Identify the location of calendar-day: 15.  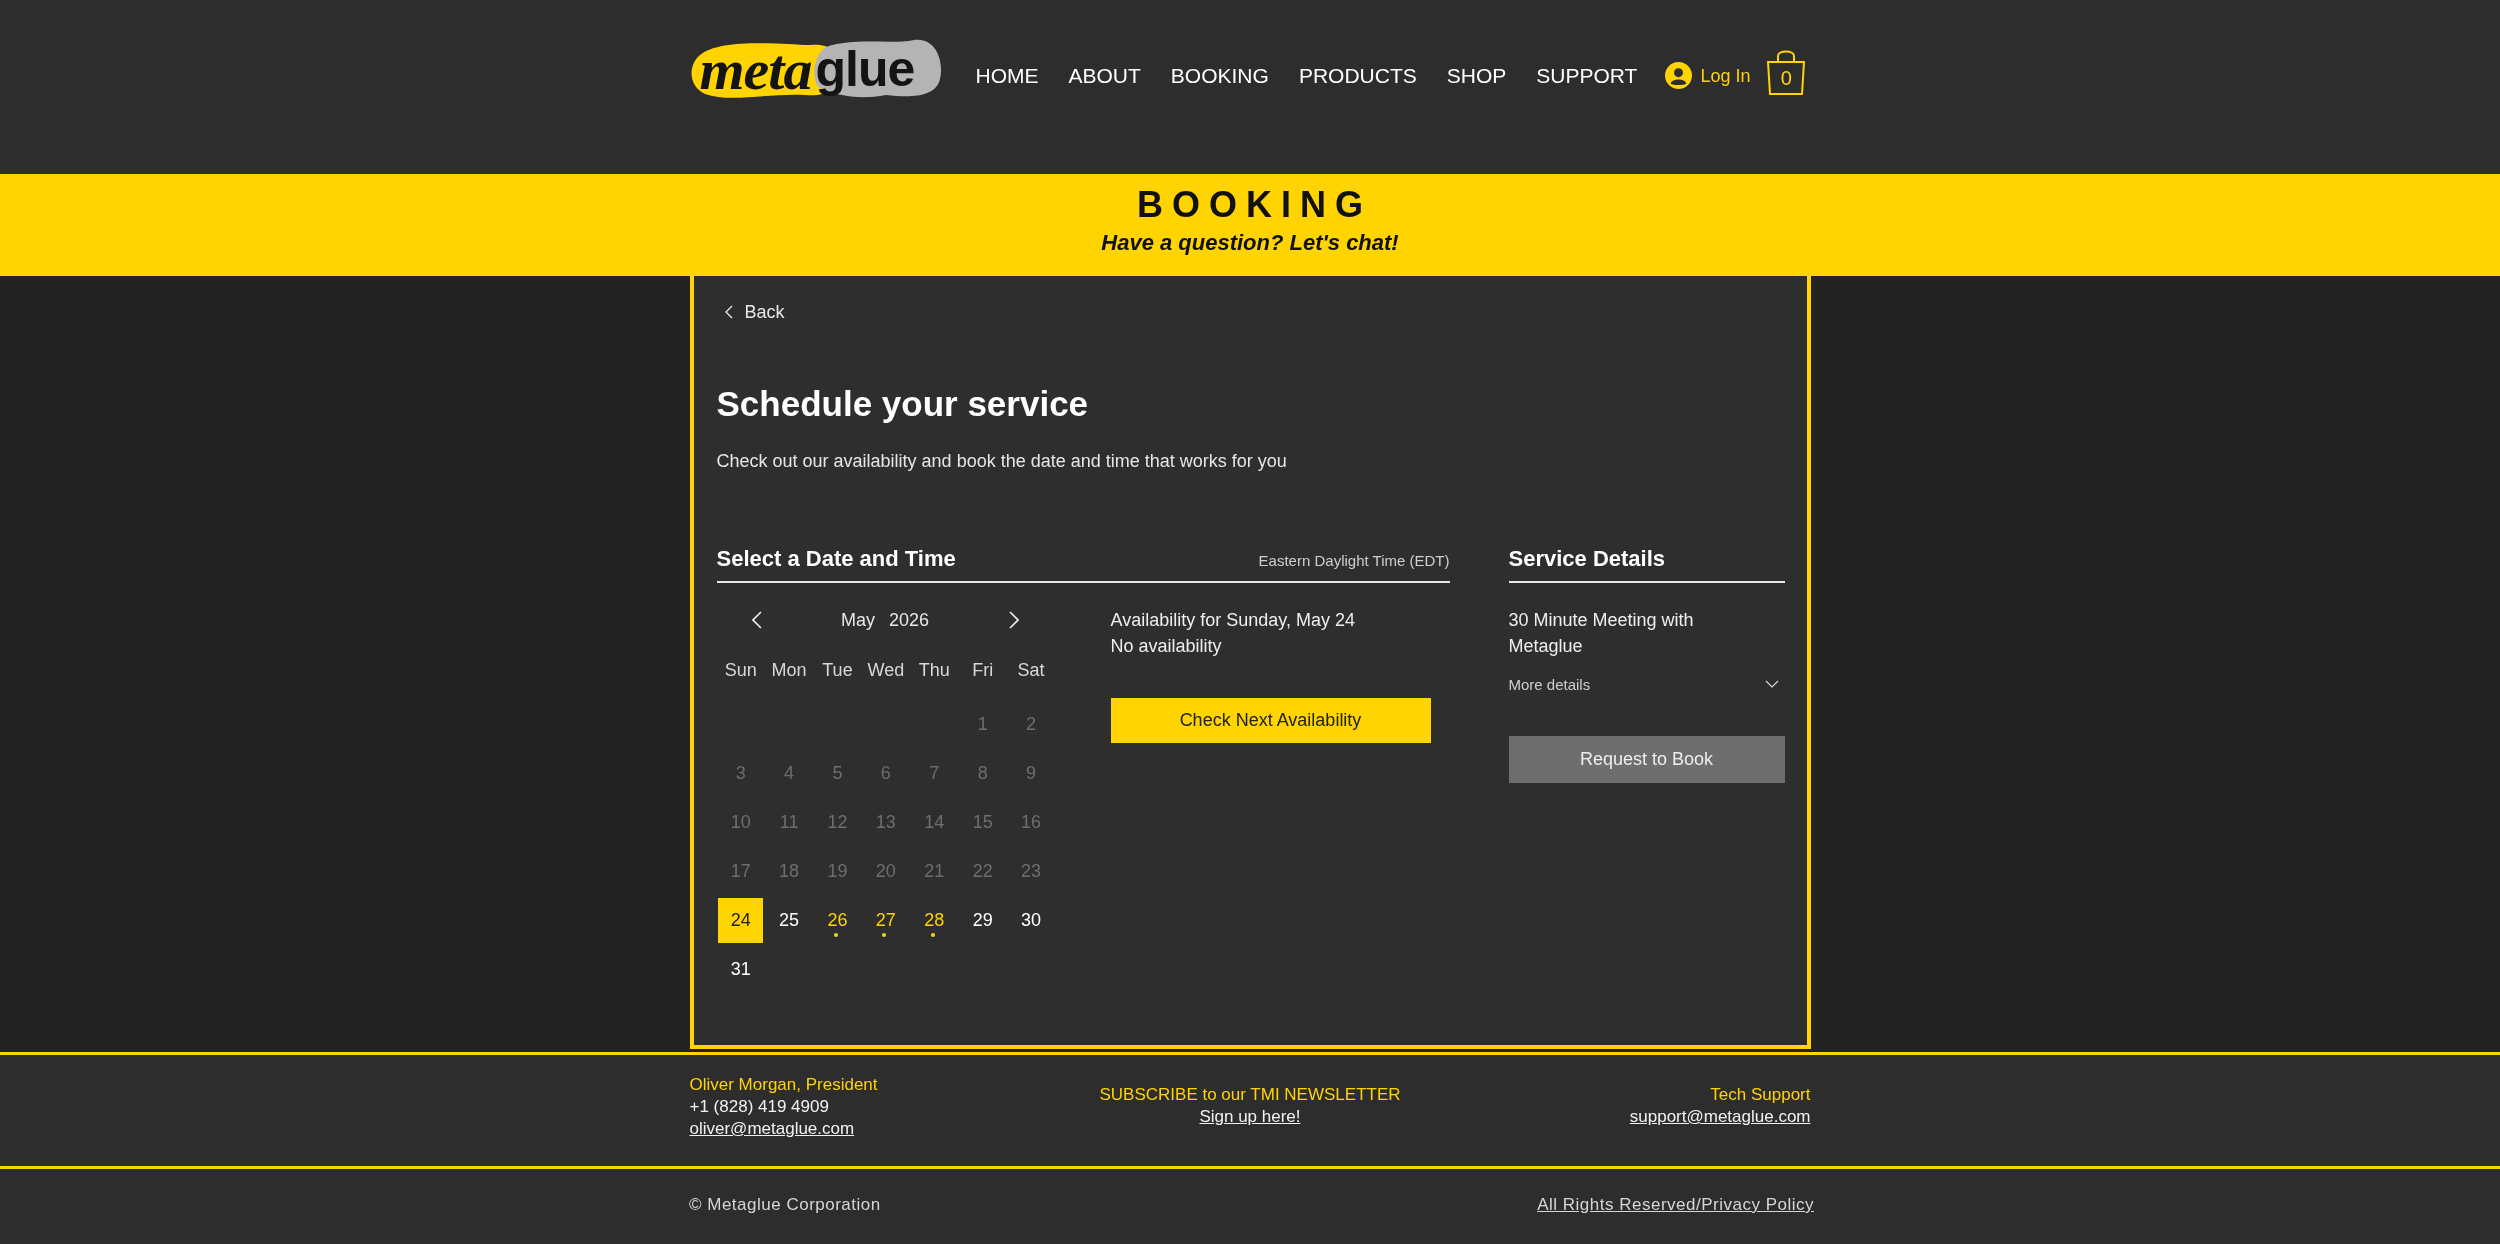
(983, 822).